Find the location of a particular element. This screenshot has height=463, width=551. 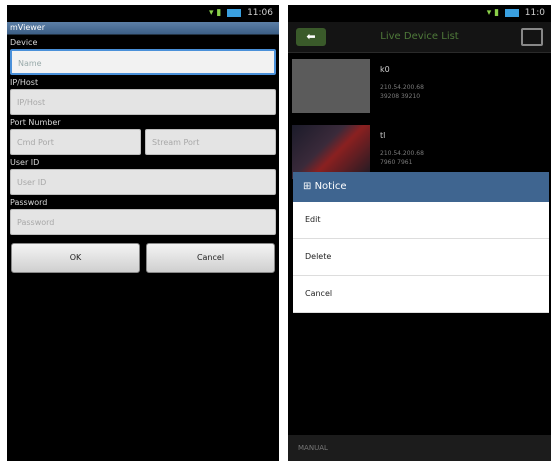

info-icon: ⊞ is located at coordinates (309, 186).